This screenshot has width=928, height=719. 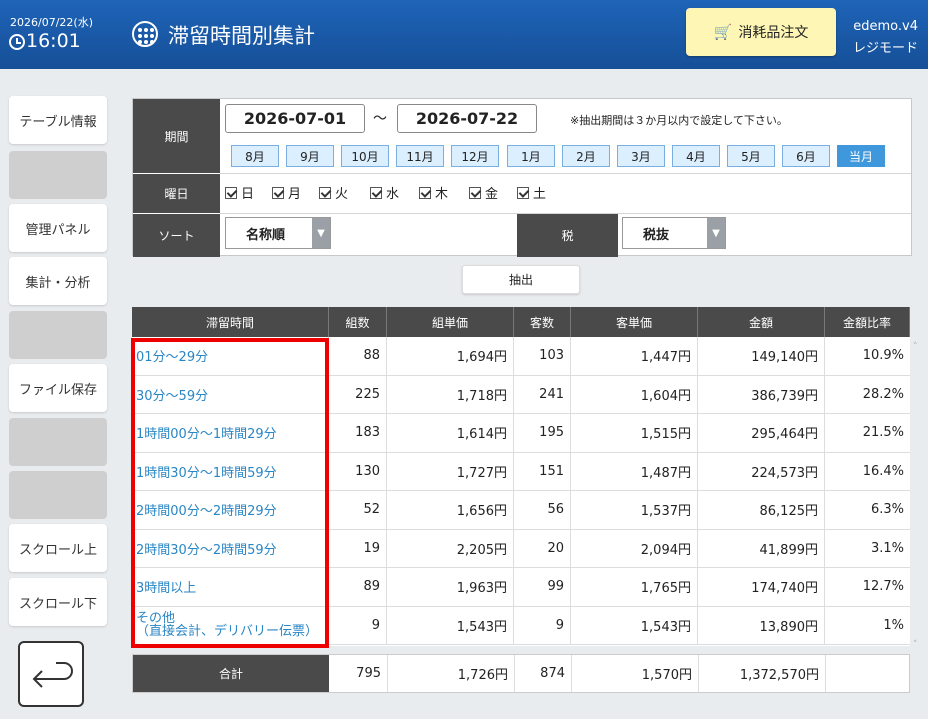 What do you see at coordinates (885, 48) in the screenshot?
I see `mode-label: レジモード` at bounding box center [885, 48].